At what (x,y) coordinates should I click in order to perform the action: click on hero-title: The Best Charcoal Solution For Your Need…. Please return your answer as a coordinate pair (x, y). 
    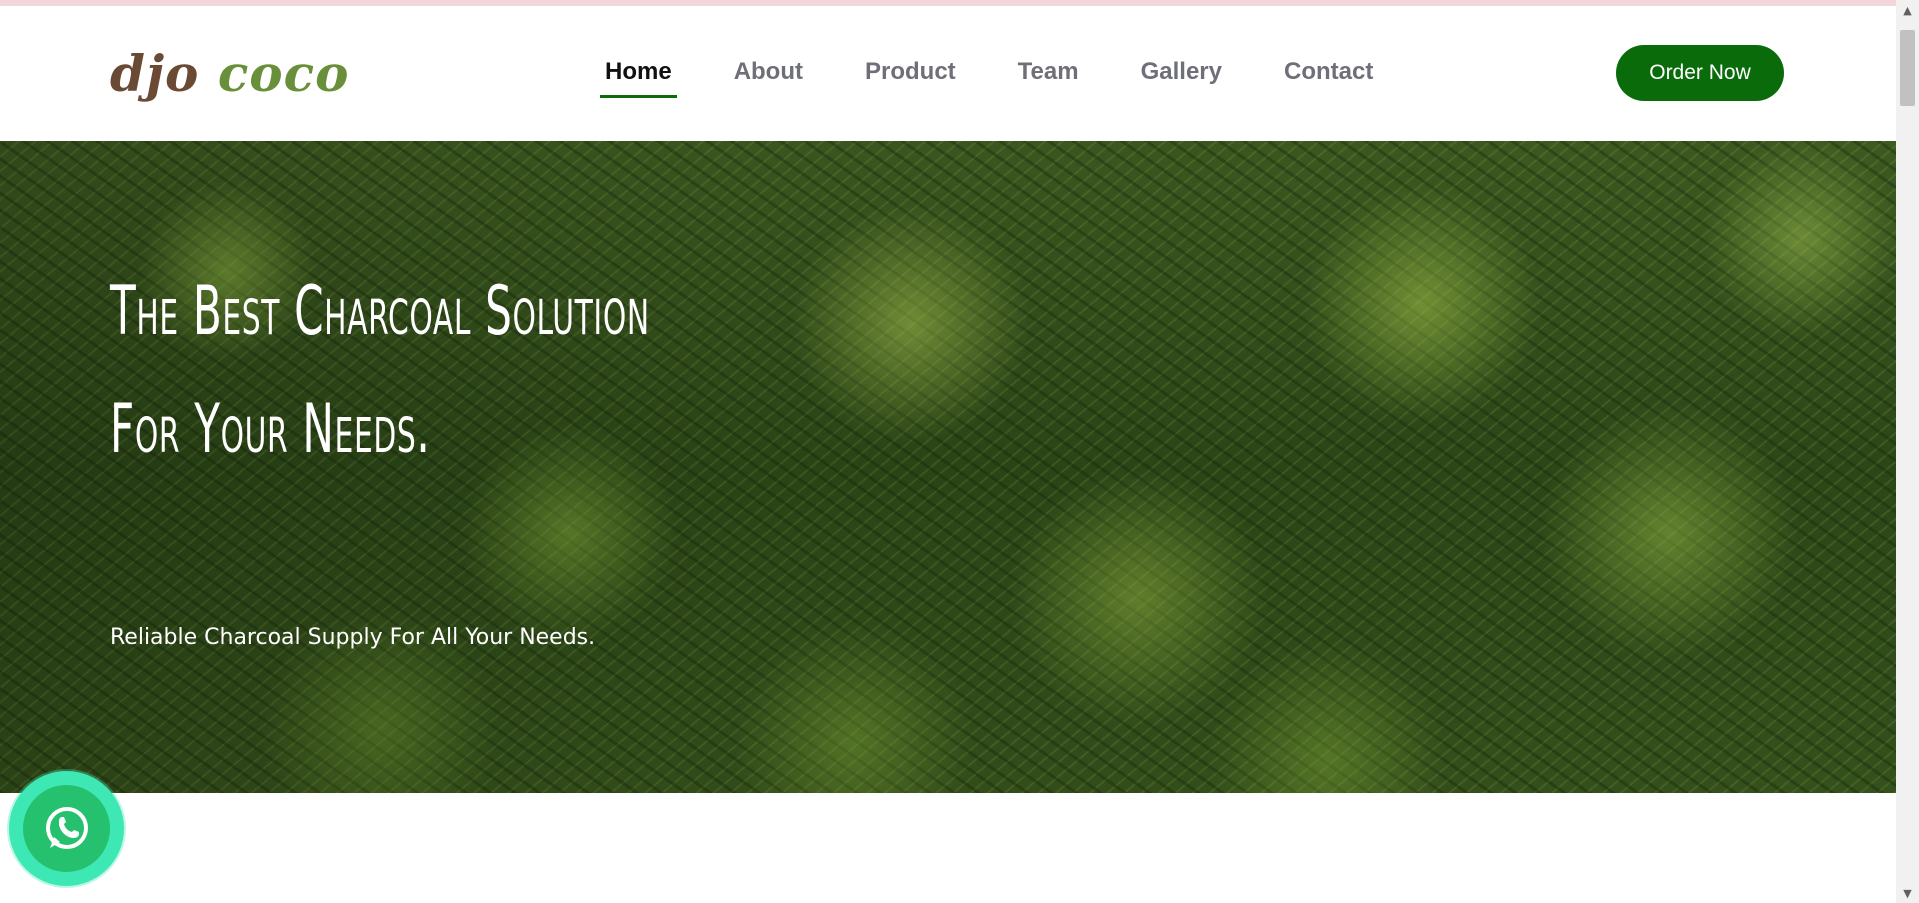
    Looking at the image, I should click on (380, 370).